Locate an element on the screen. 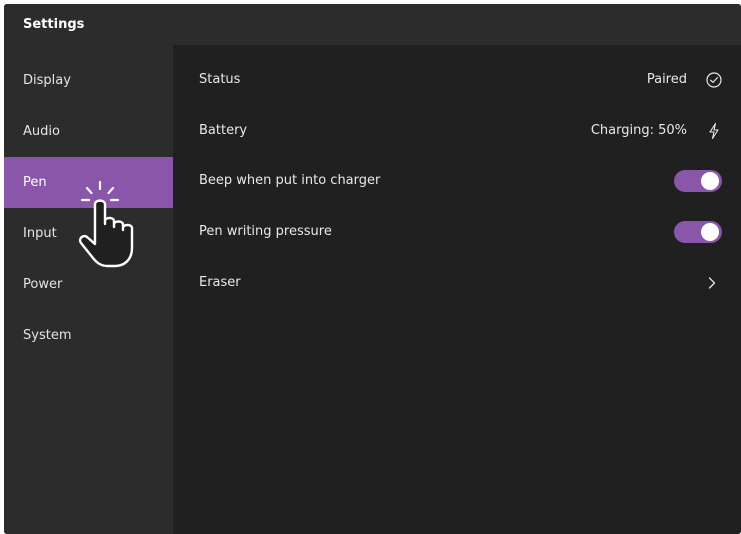 The image size is (741, 534). pressure-toggle is located at coordinates (698, 232).